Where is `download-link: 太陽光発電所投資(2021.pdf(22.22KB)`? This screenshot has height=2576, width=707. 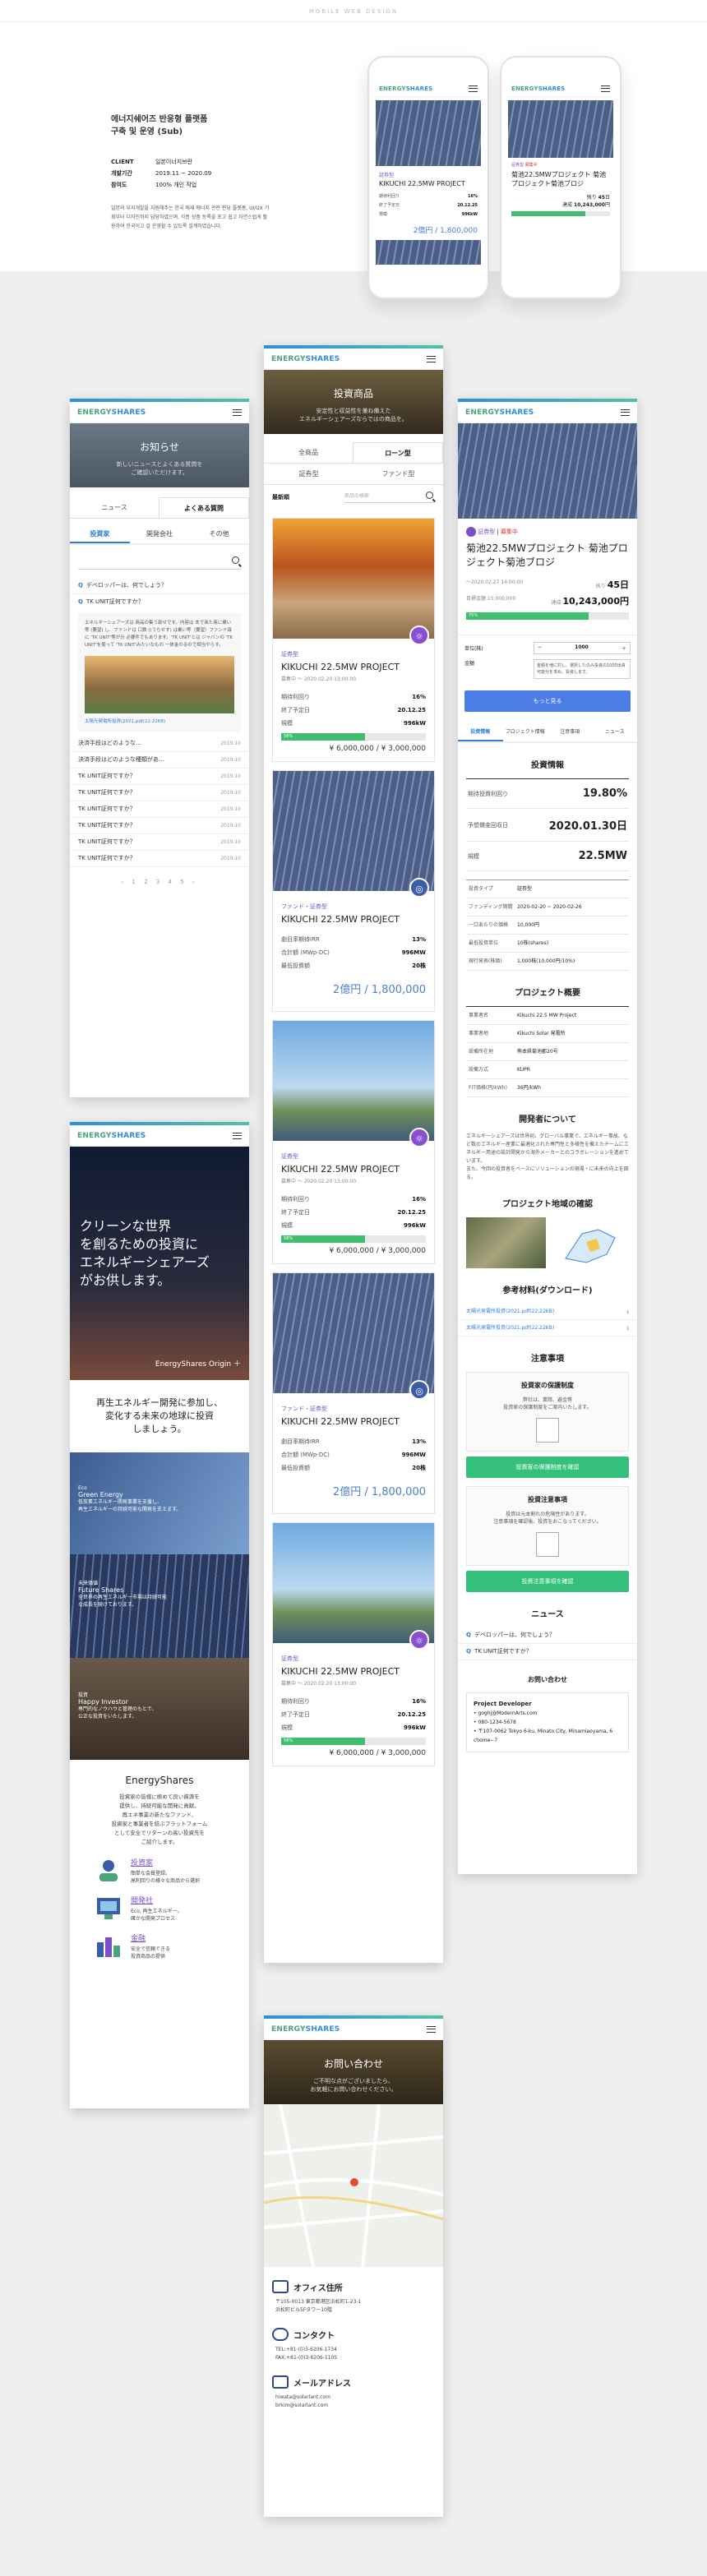 download-link: 太陽光発電所投資(2021.pdf(22.22KB) is located at coordinates (159, 722).